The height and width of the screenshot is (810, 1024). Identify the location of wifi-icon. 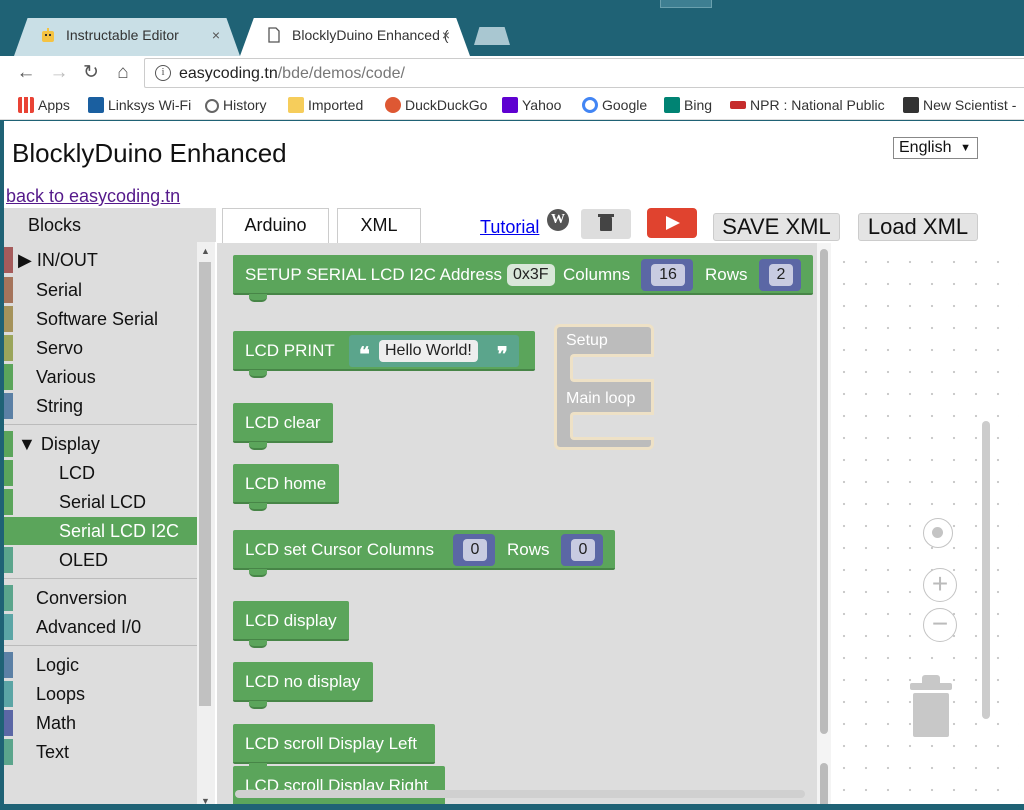
(96, 105).